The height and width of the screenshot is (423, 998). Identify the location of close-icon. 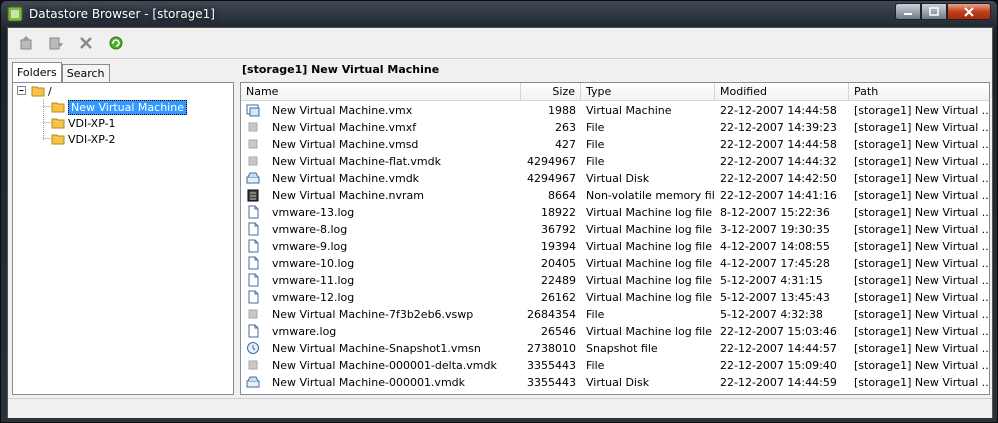
(969, 11).